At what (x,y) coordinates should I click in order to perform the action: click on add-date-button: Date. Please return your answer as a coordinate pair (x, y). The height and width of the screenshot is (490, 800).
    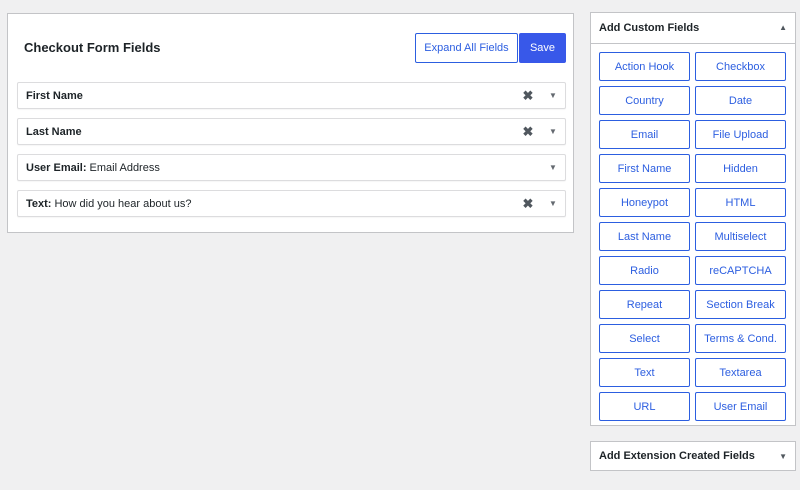
    Looking at the image, I should click on (740, 100).